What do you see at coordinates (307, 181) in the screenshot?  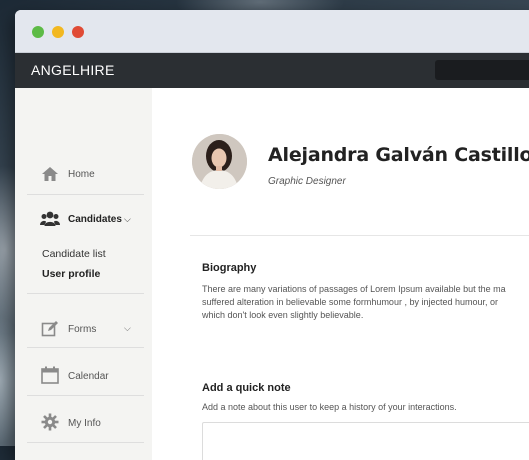 I see `profile-role: Graphic Designer` at bounding box center [307, 181].